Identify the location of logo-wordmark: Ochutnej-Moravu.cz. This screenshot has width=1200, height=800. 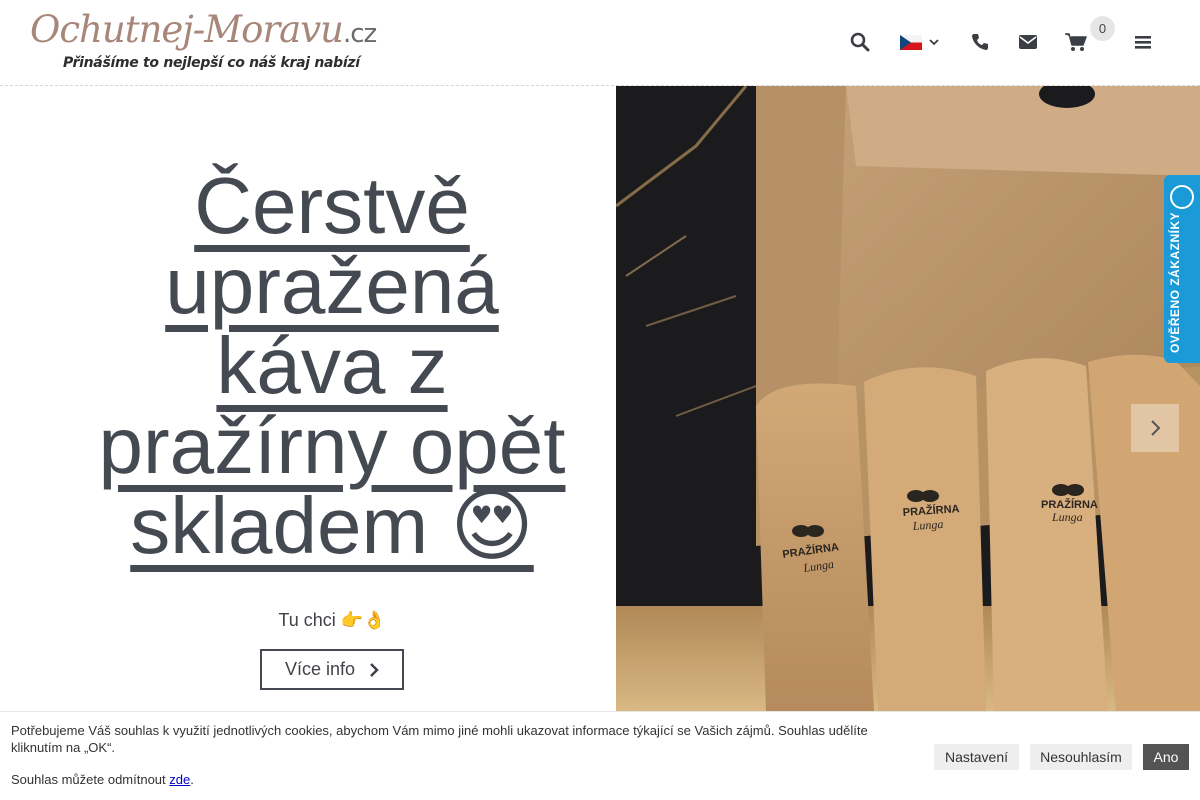
(203, 29).